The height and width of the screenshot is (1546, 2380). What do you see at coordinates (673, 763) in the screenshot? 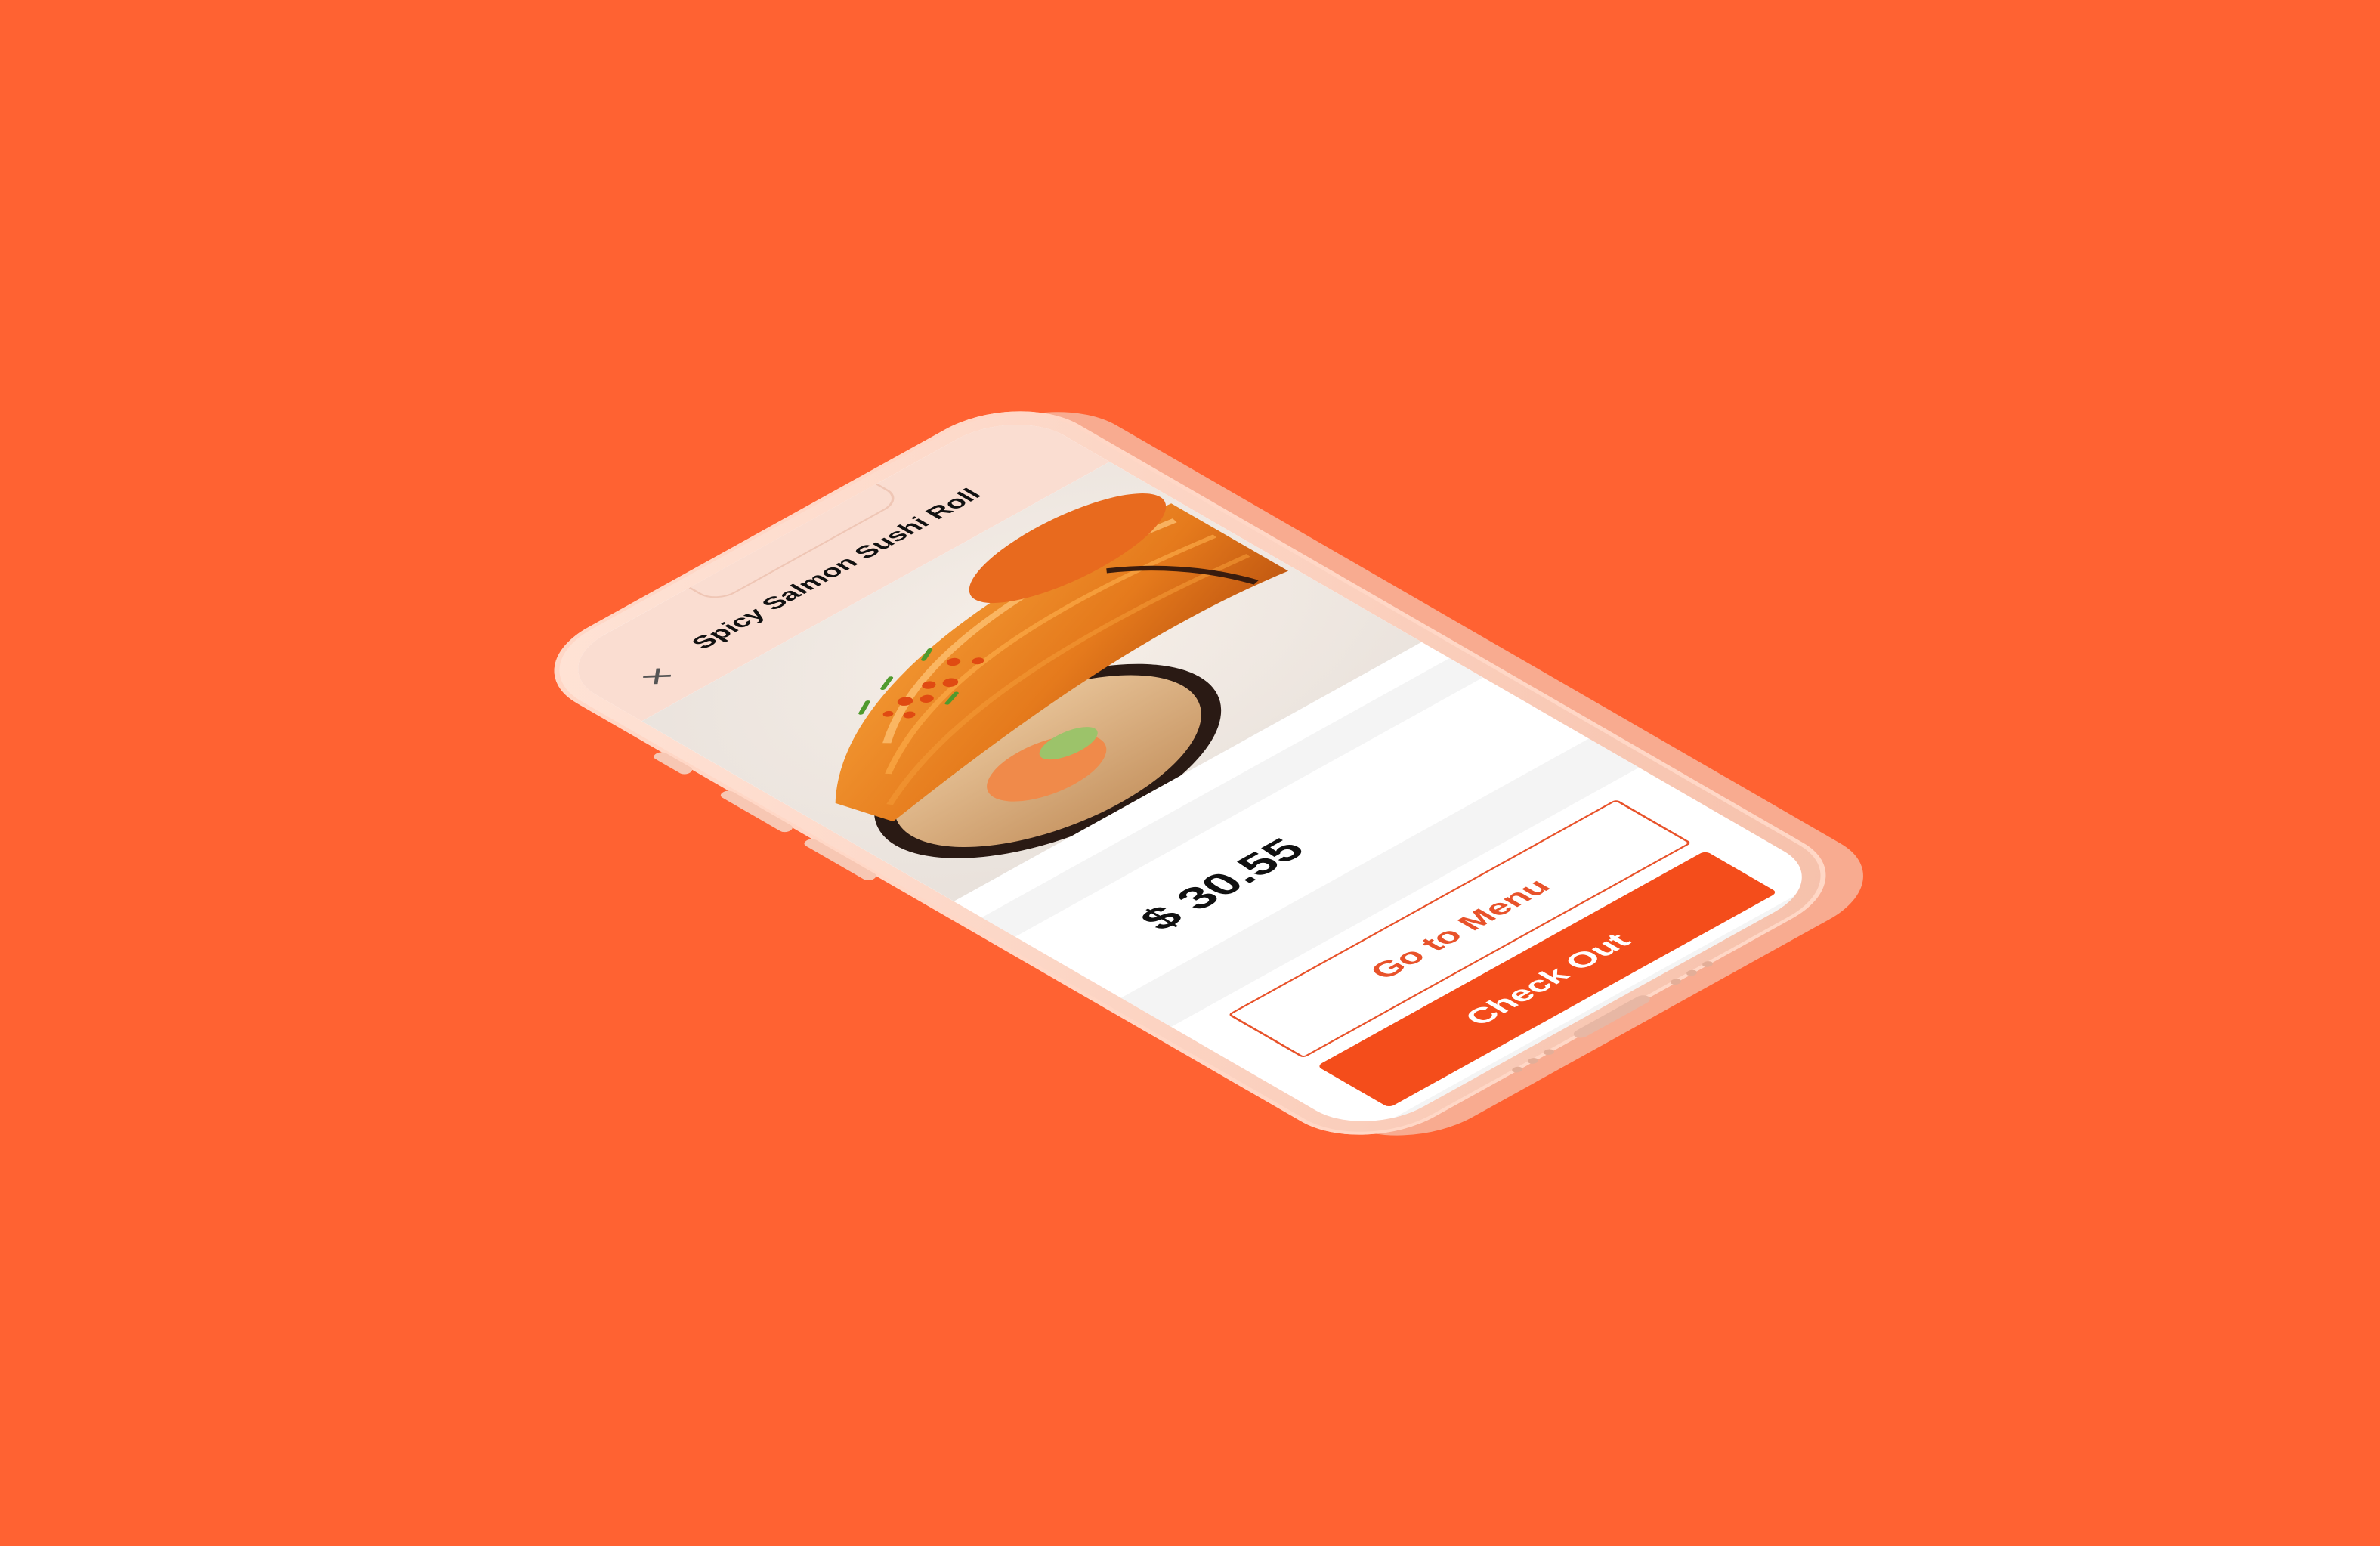
I see `mute-switch` at bounding box center [673, 763].